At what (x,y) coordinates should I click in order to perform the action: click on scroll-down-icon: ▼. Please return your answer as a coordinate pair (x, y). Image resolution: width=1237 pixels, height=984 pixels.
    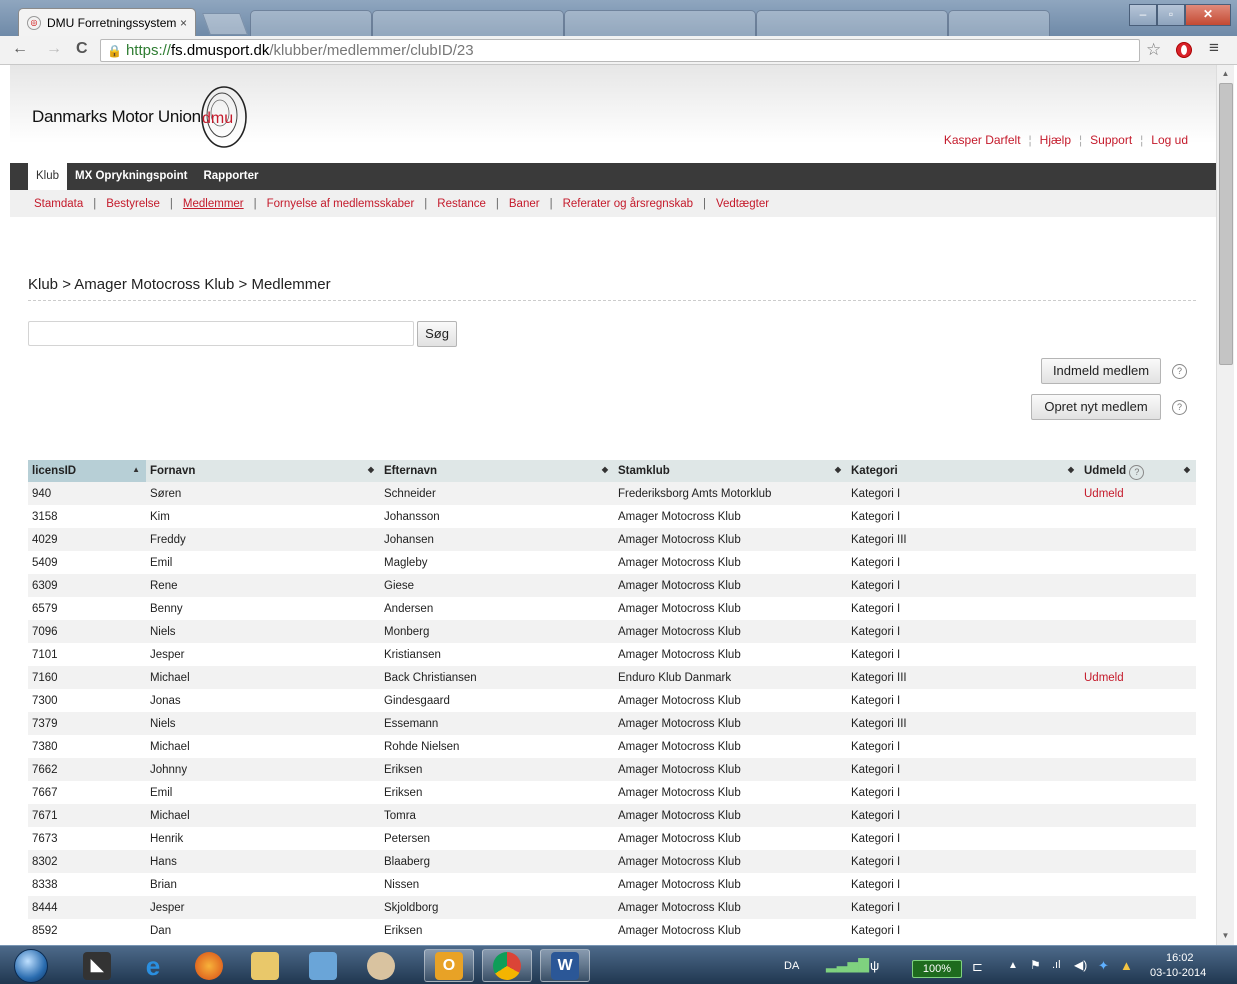
    Looking at the image, I should click on (1225, 936).